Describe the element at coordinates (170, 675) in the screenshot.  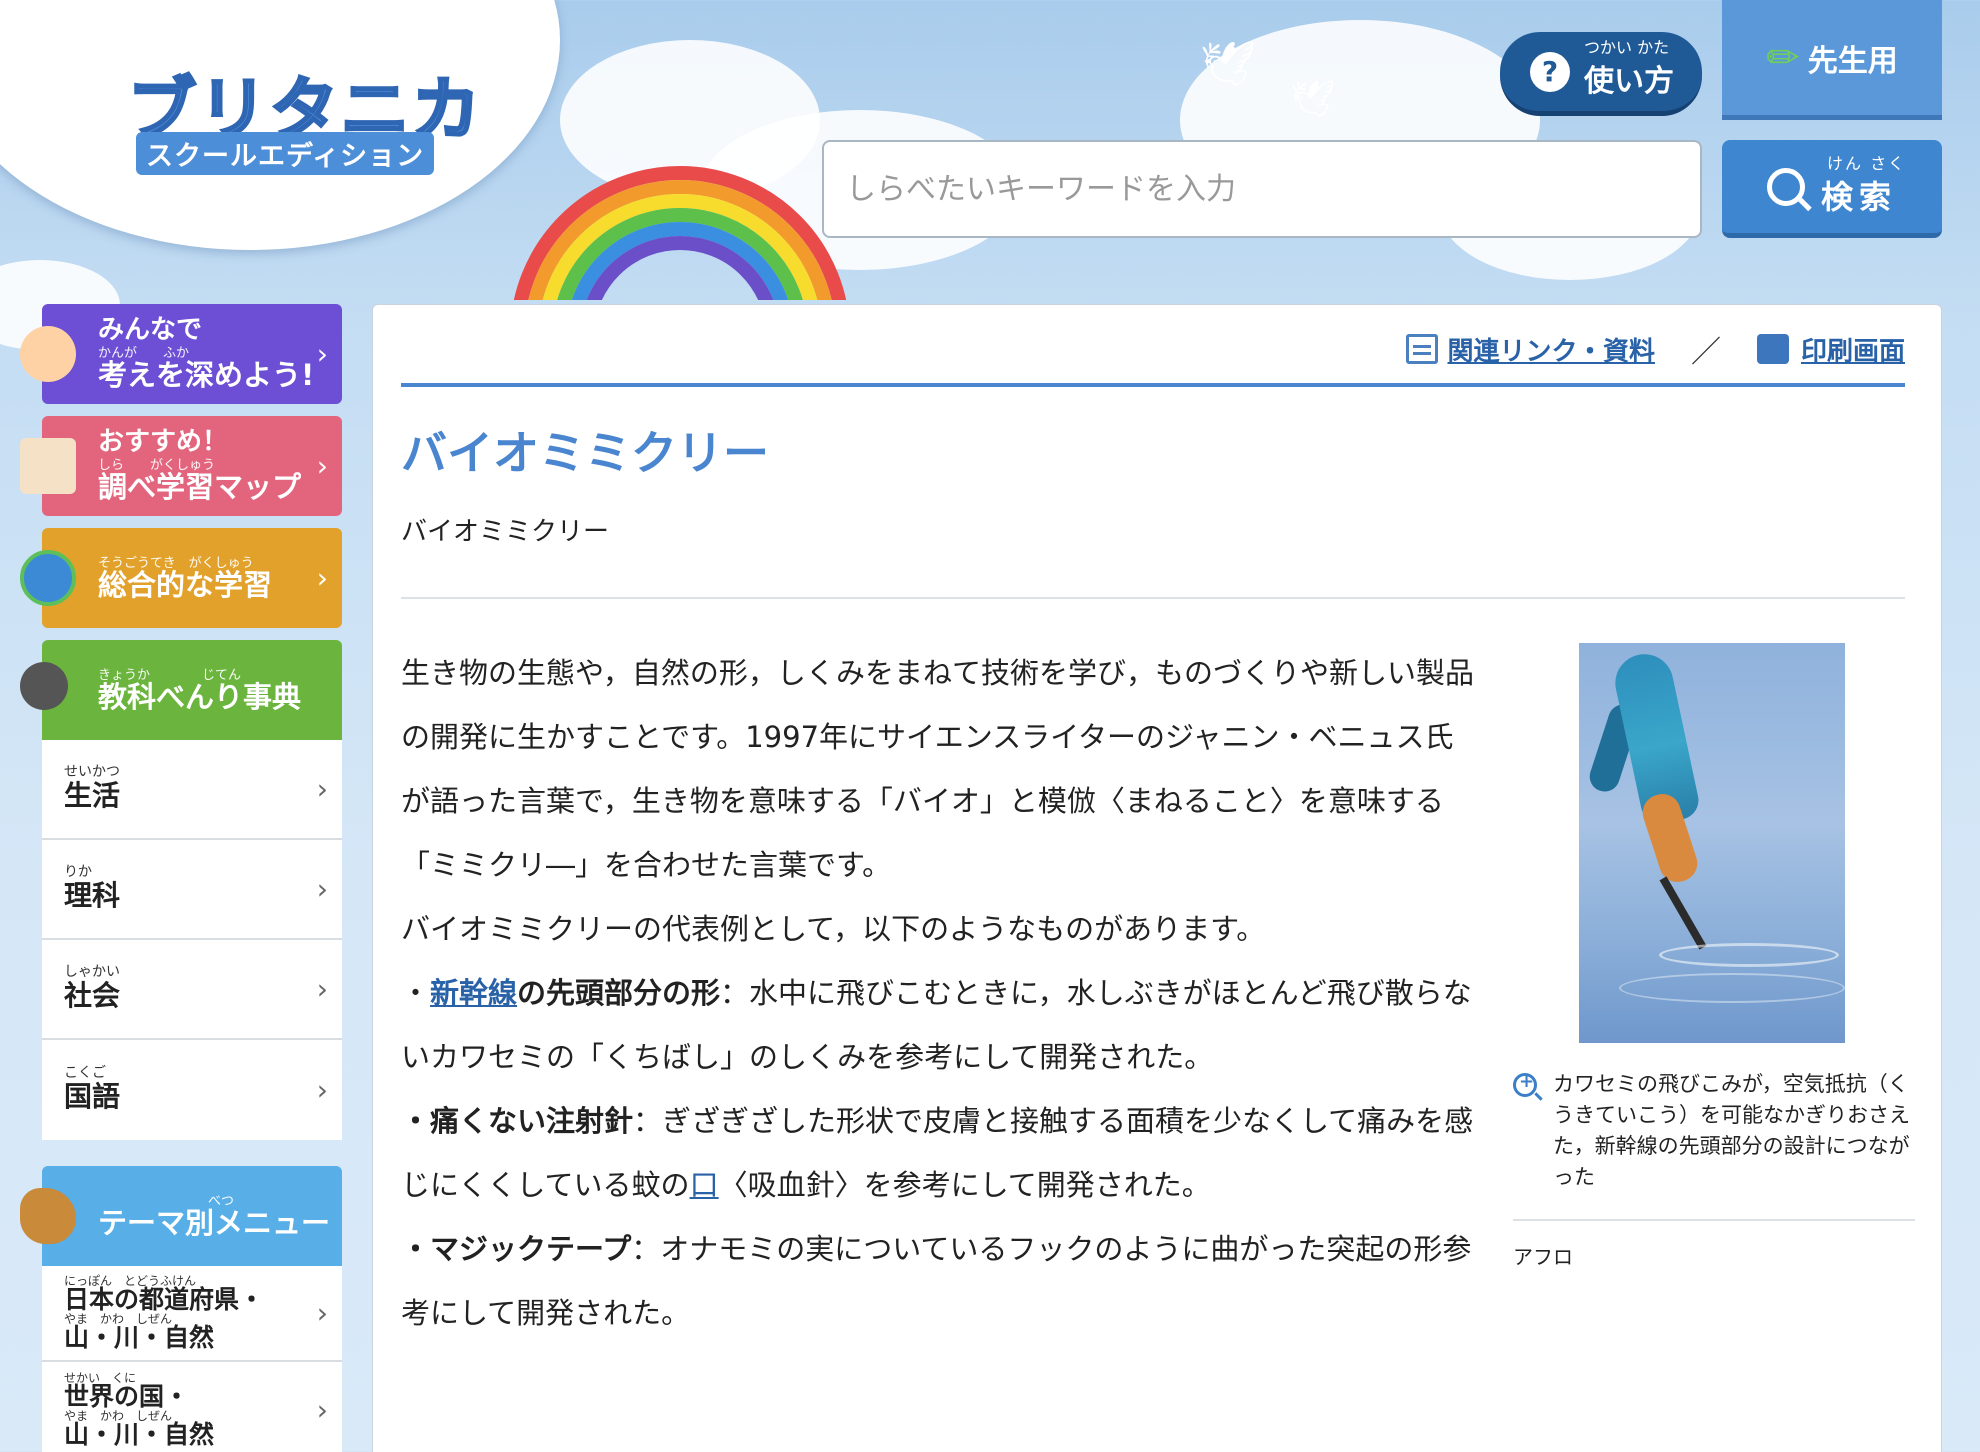
I see `card-ruby: きょうか じてん` at that location.